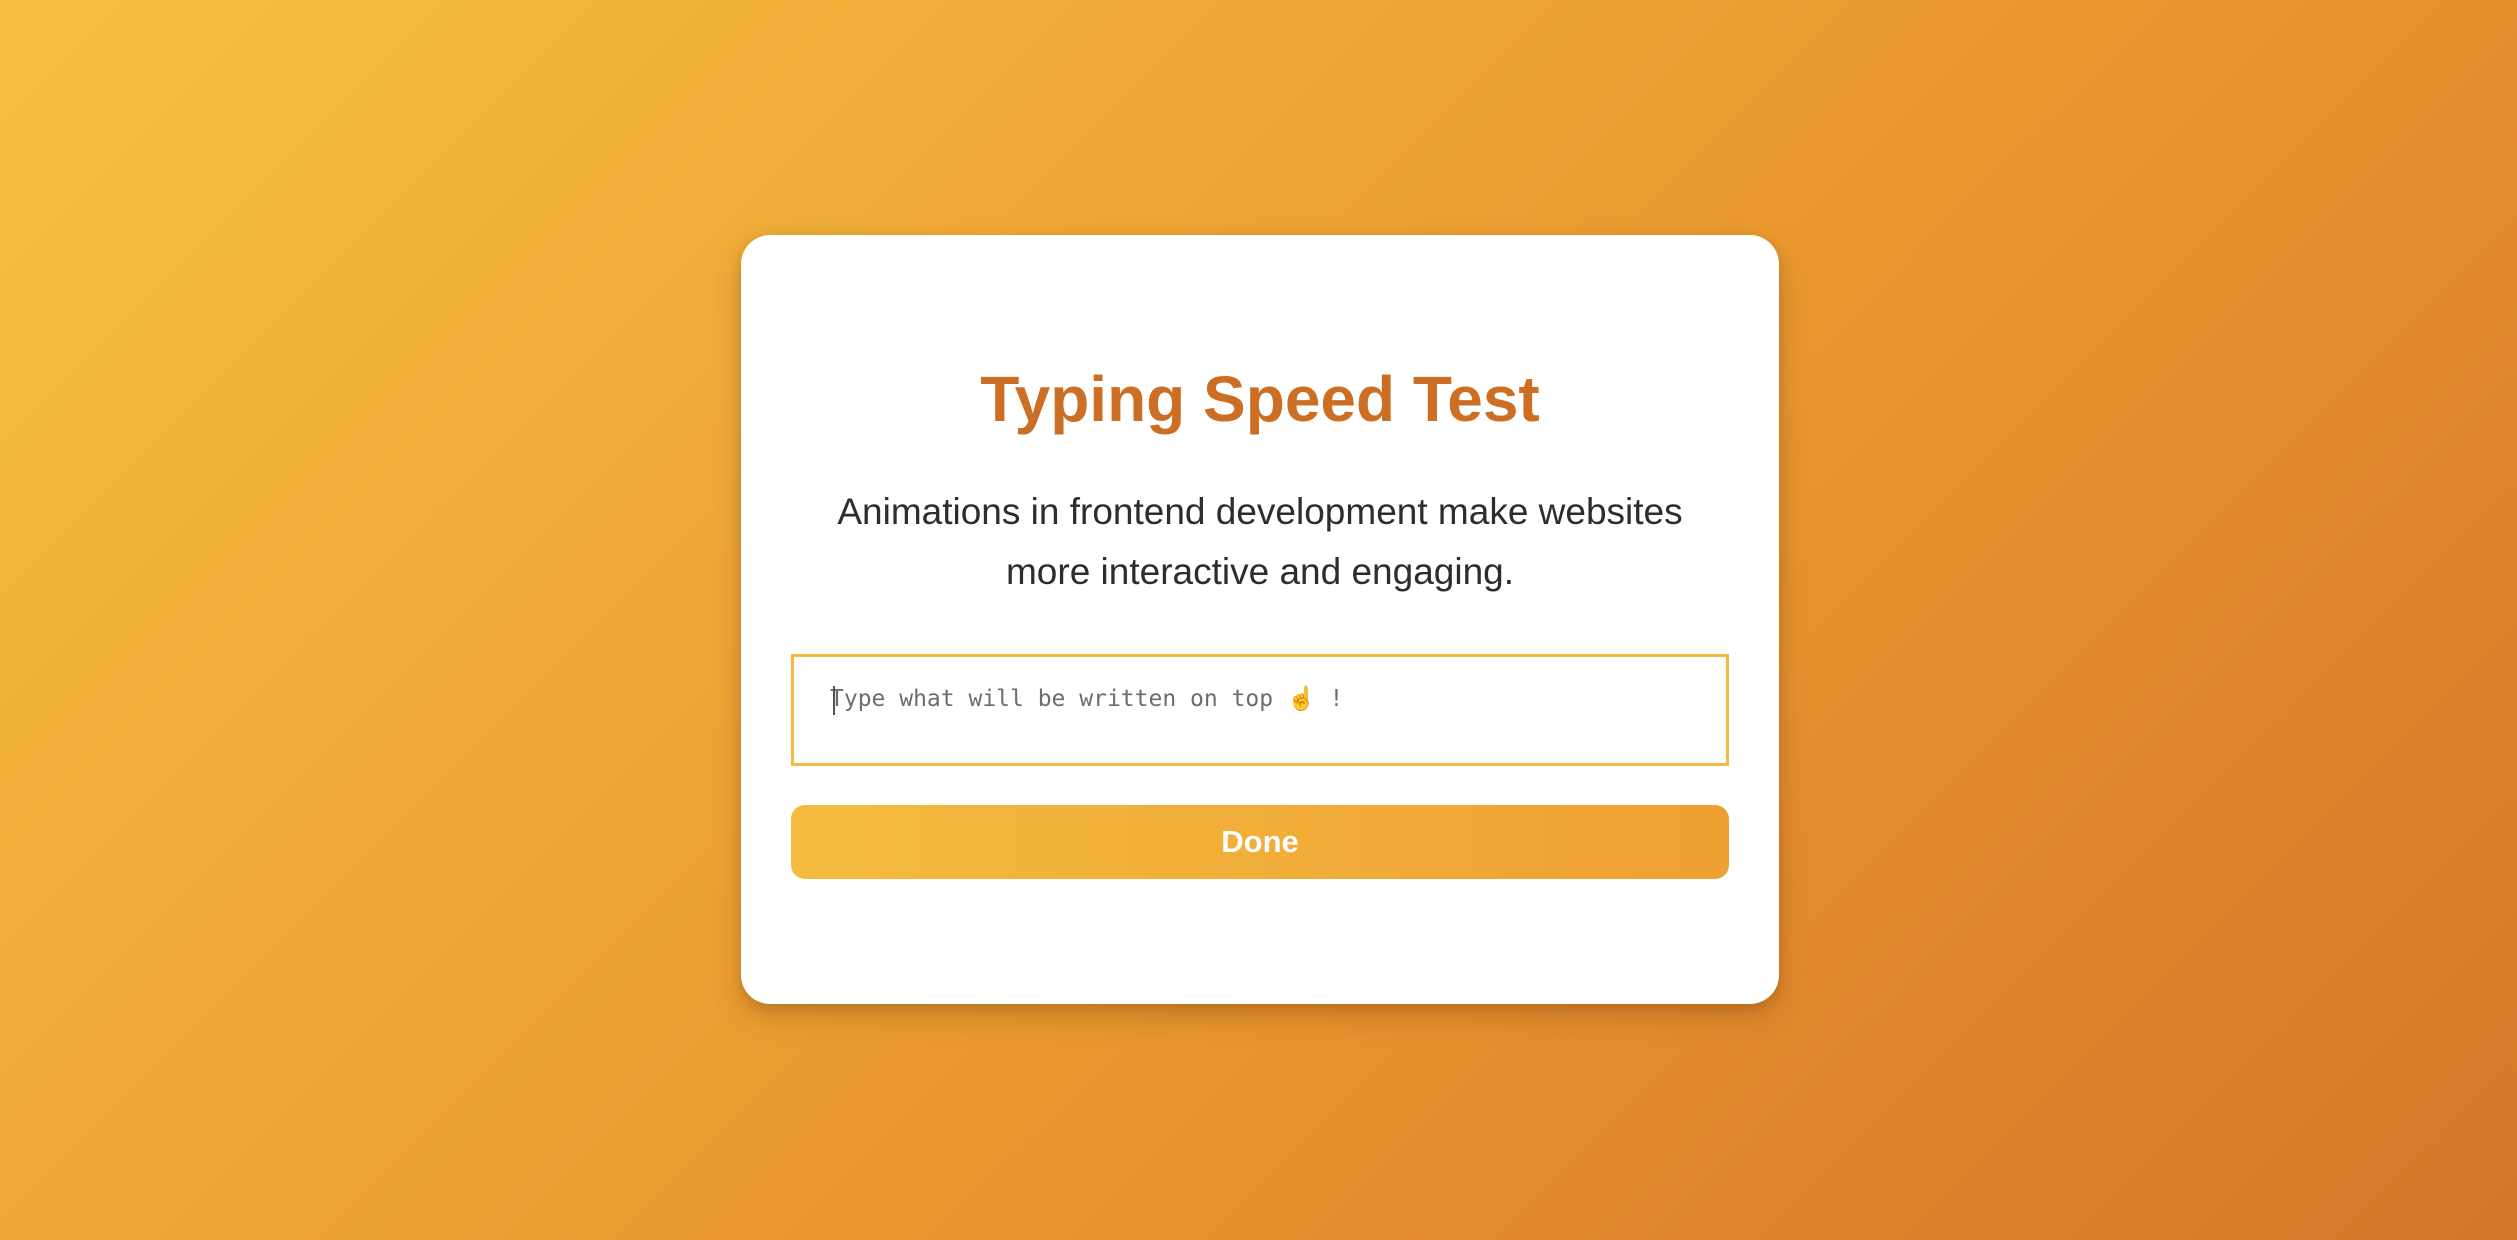 Image resolution: width=2517 pixels, height=1240 pixels. What do you see at coordinates (1260, 399) in the screenshot?
I see `page-title: Typing Speed Test` at bounding box center [1260, 399].